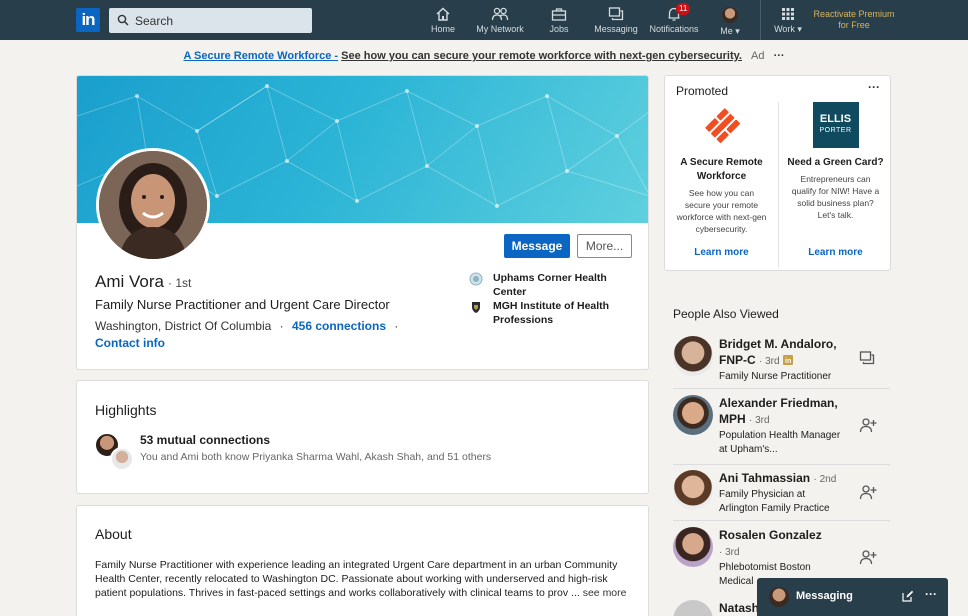 The image size is (968, 616). I want to click on palo-alto-logo-icon, so click(722, 125).